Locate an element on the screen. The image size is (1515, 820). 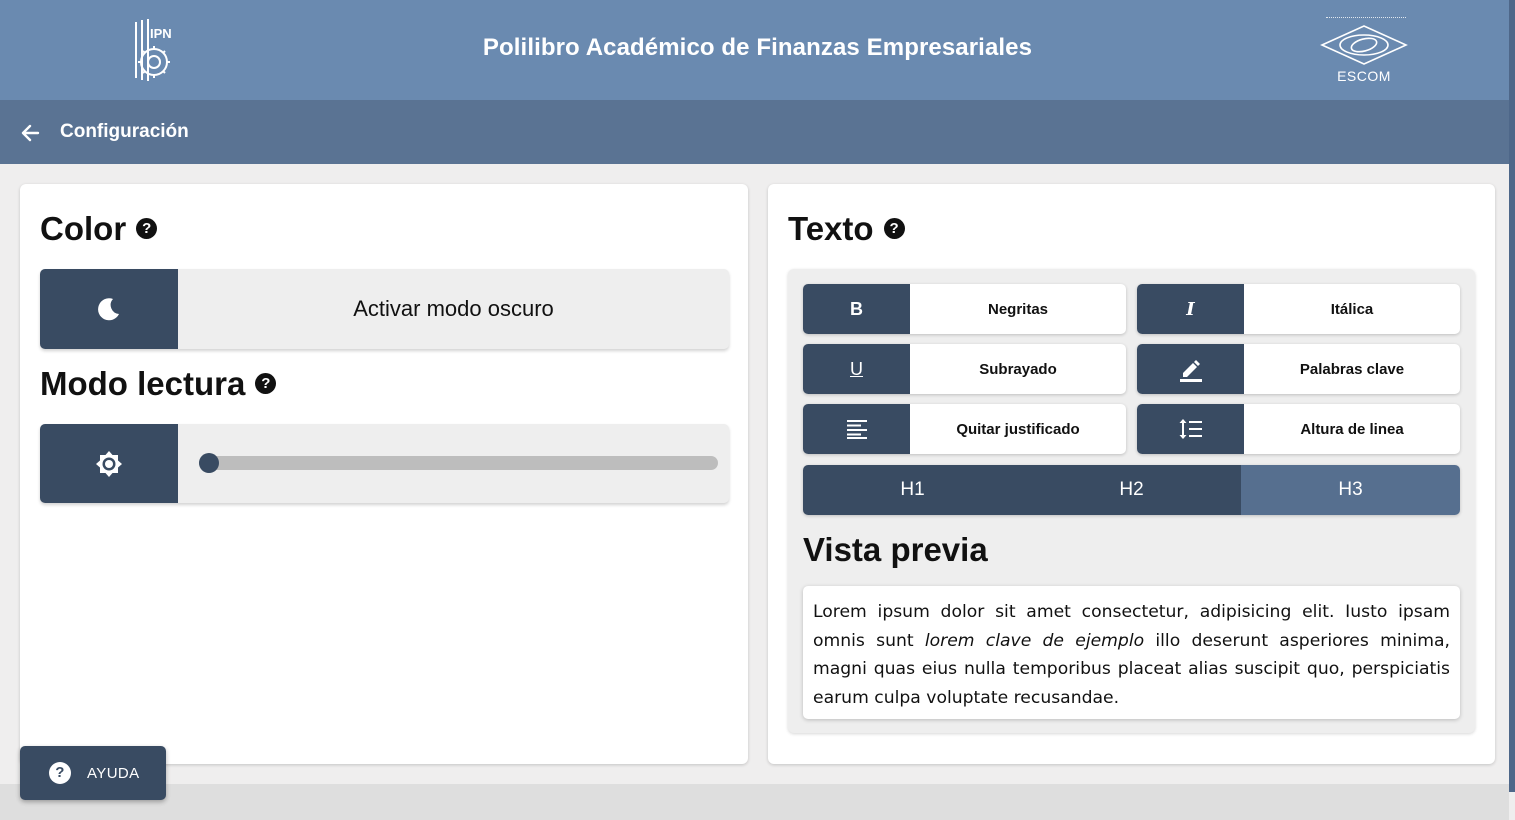
keywords-button: Palabras clave is located at coordinates (1298, 369).